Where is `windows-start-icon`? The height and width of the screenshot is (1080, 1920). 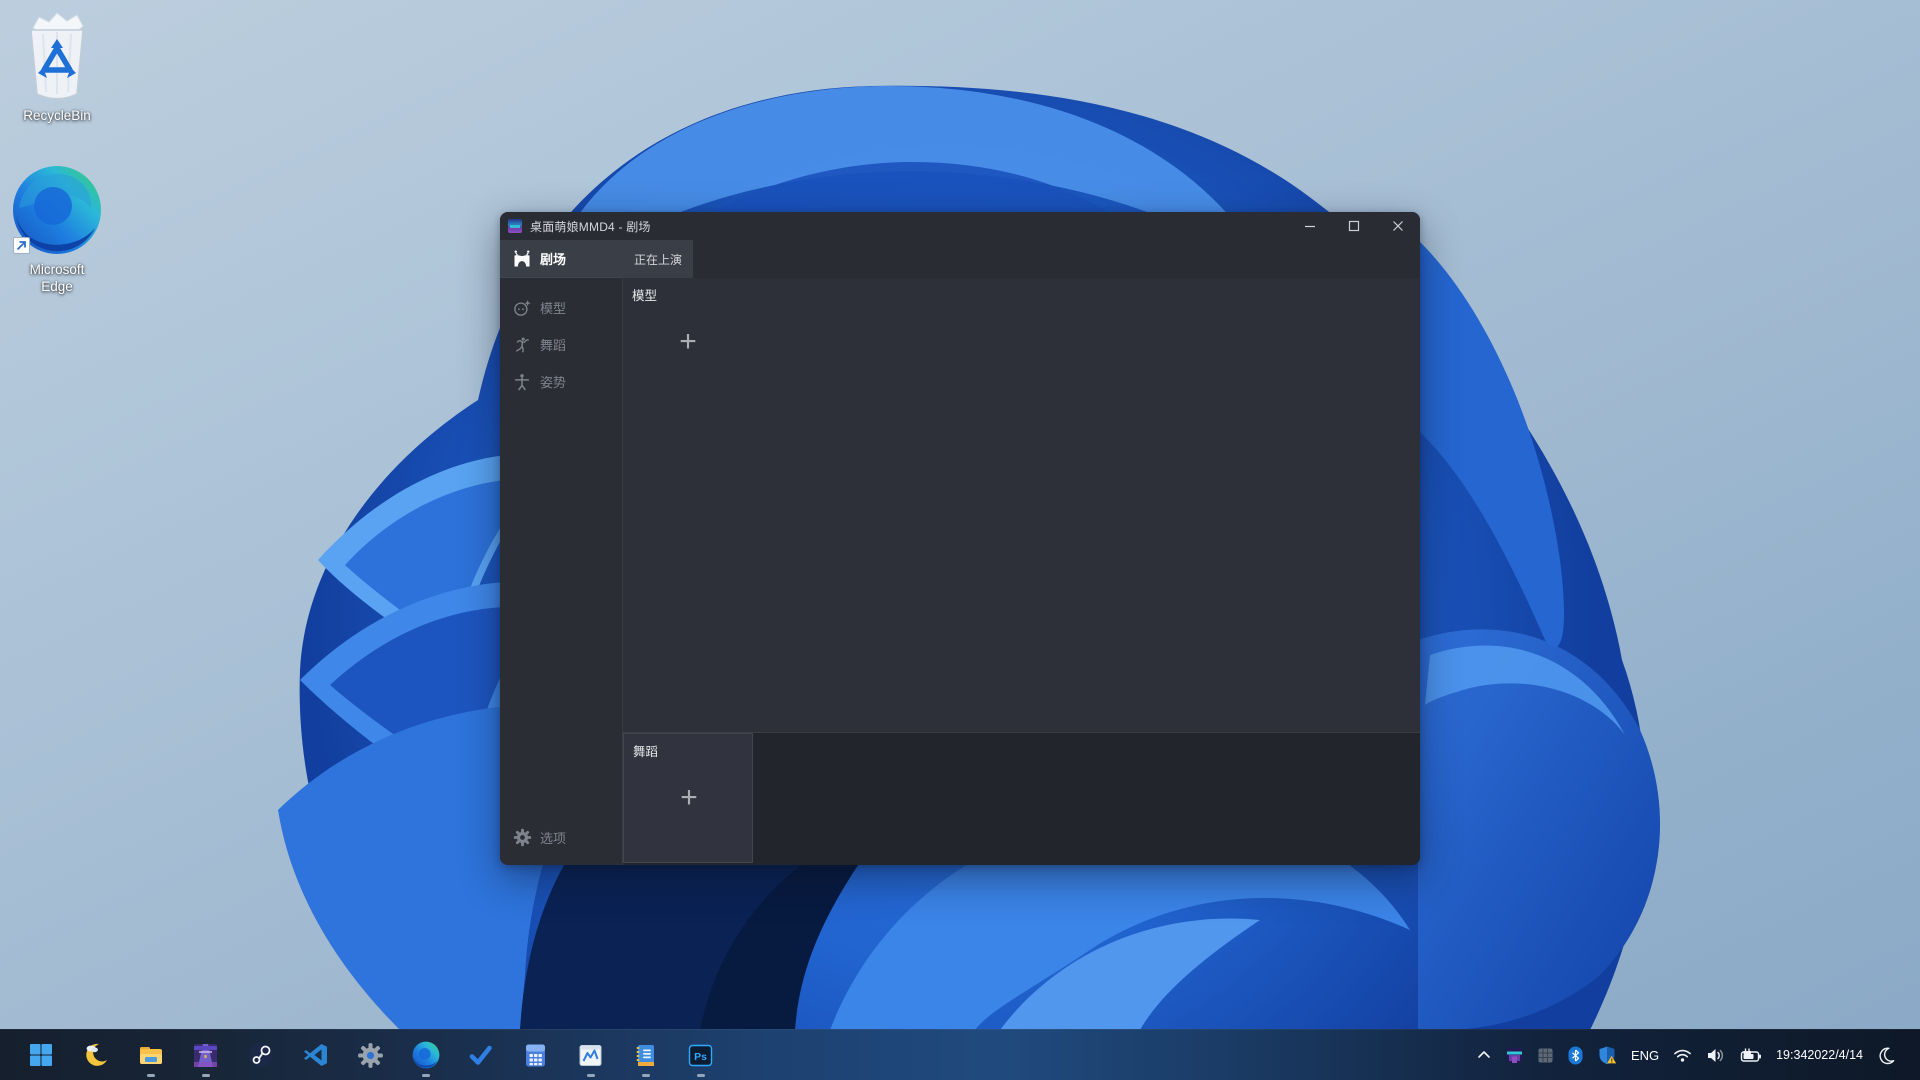
windows-start-icon is located at coordinates (40, 1055).